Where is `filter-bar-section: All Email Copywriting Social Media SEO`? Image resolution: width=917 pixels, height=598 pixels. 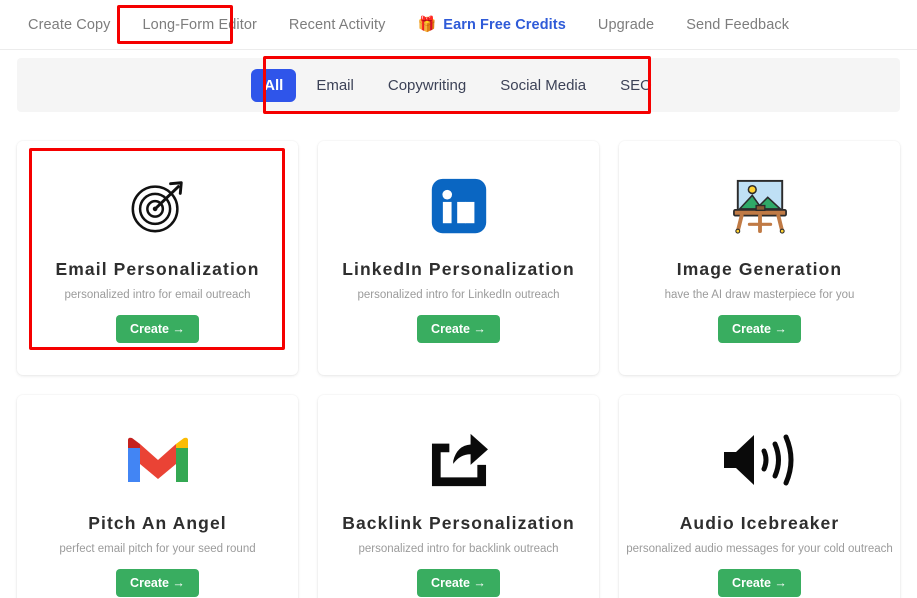 filter-bar-section: All Email Copywriting Social Media SEO is located at coordinates (458, 82).